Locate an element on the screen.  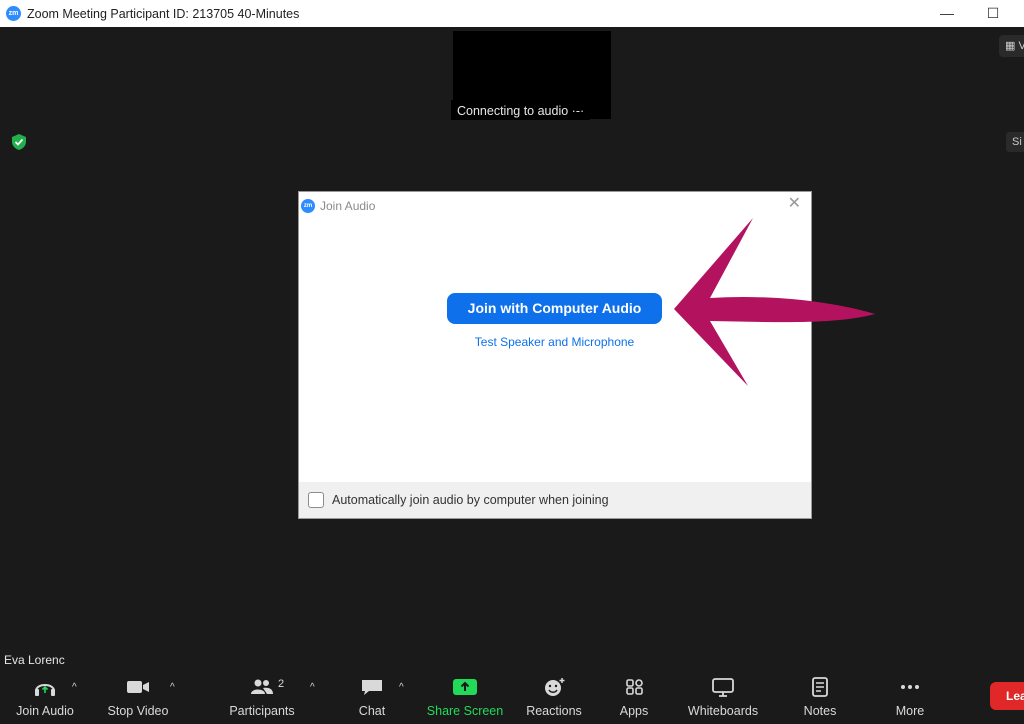
zoom-logo-icon: zm is located at coordinates (308, 206).